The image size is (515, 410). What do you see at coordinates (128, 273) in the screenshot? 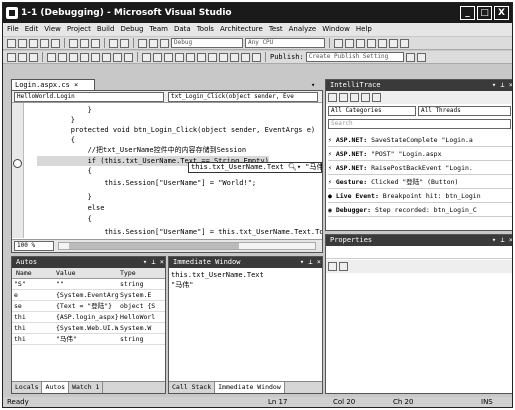
I see `column-header-type: Type` at bounding box center [128, 273].